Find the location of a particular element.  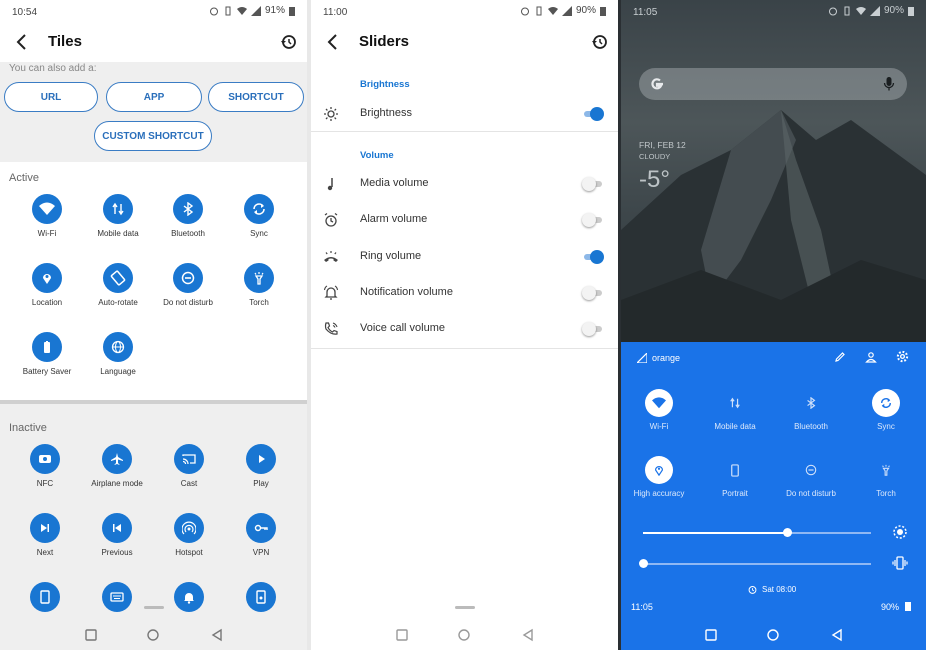

app-button: APP is located at coordinates (154, 97).